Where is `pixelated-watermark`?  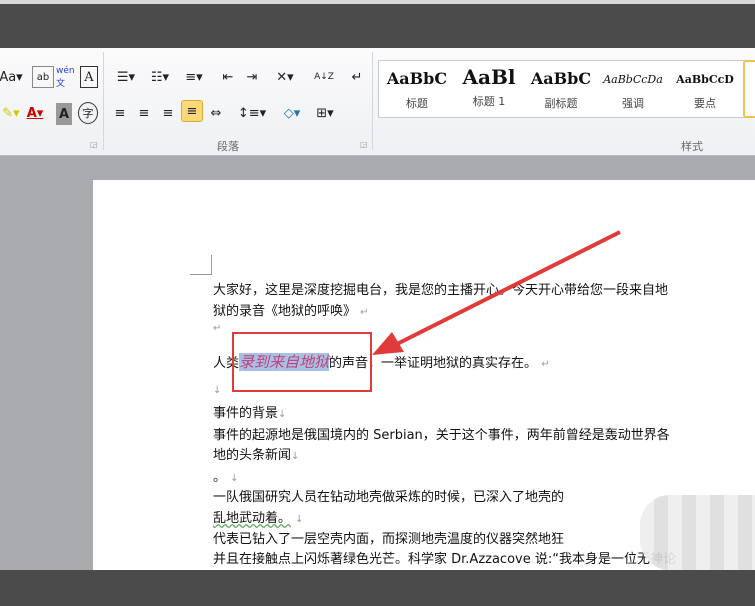 pixelated-watermark is located at coordinates (697, 532).